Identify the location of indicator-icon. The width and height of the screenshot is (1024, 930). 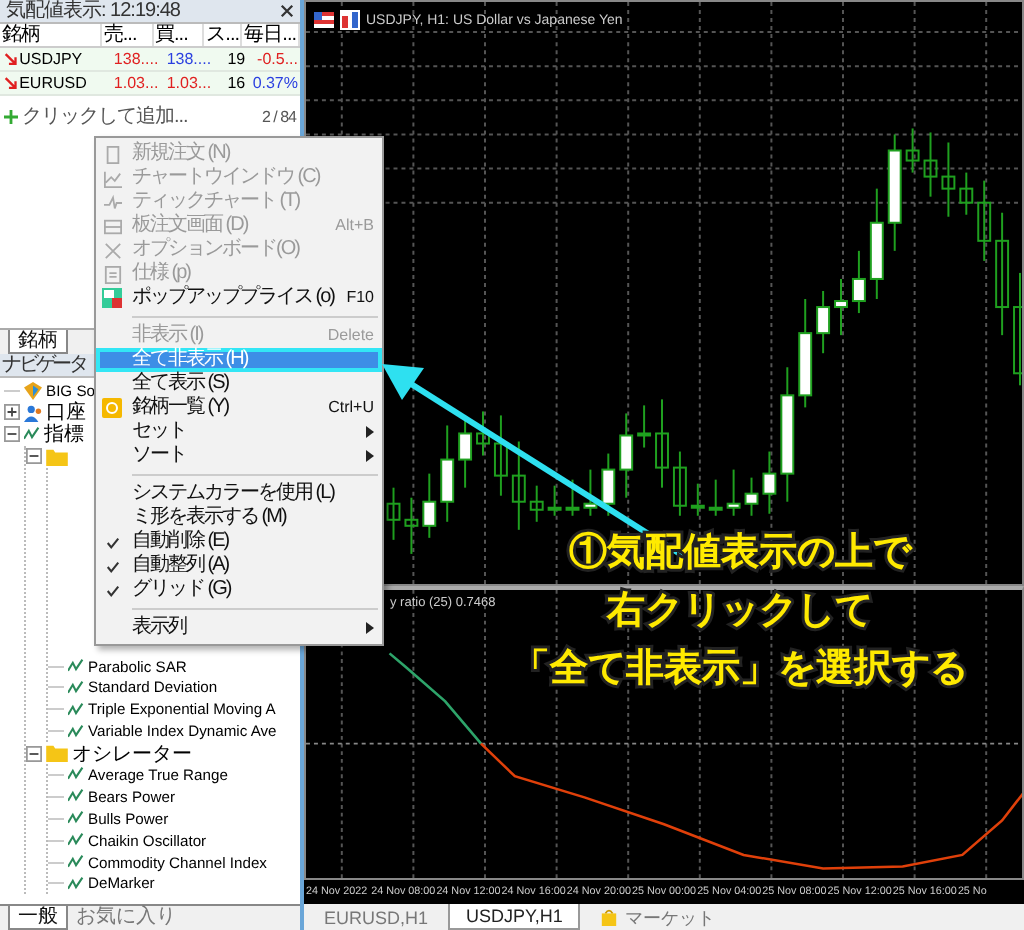
(32, 434).